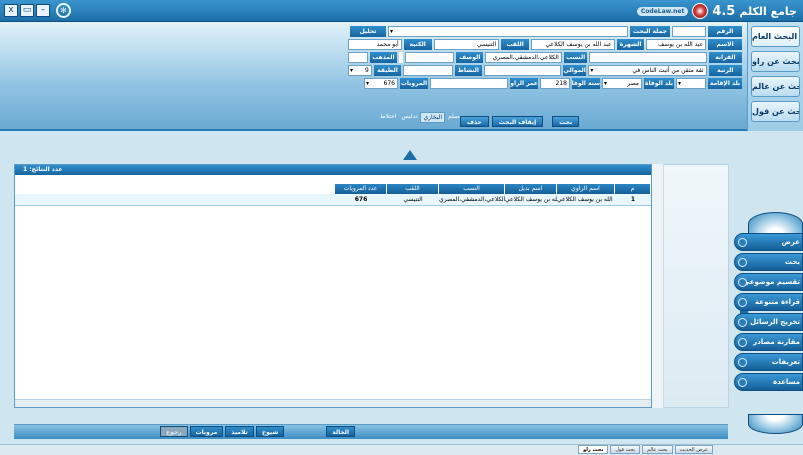  I want to click on menu-item-topical: تقسيم موضوعي, so click(768, 282).